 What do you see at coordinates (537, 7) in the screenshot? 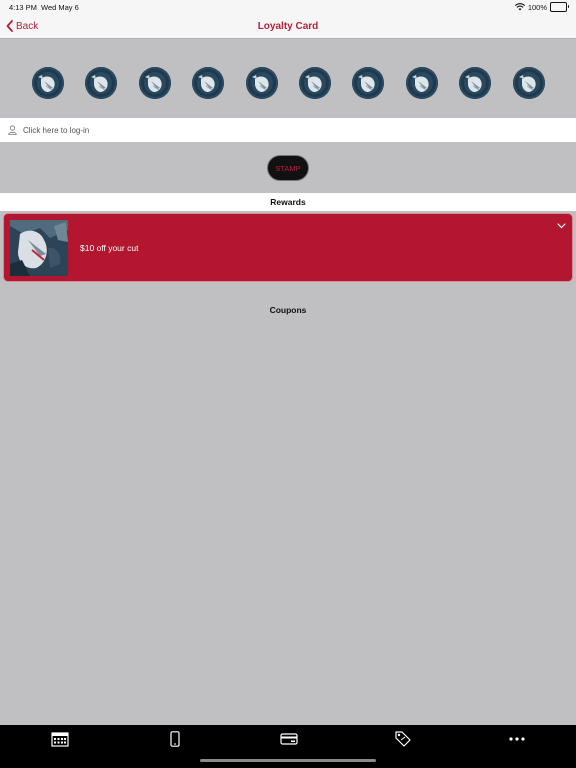
I see `battery-percent: 100%` at bounding box center [537, 7].